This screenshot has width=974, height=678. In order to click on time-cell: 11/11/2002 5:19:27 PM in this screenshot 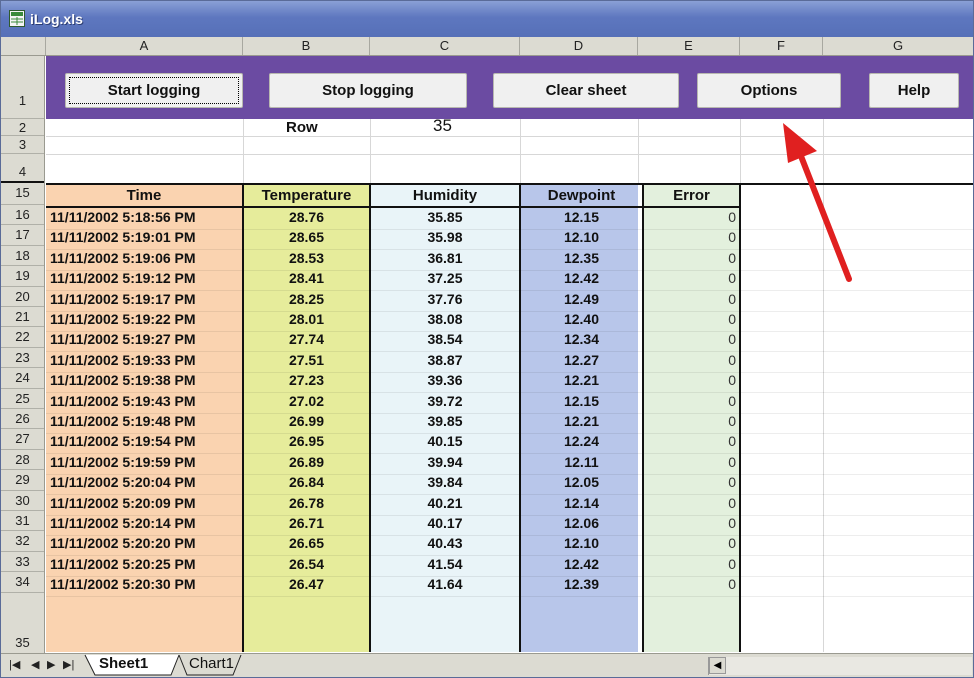, I will do `click(146, 339)`.